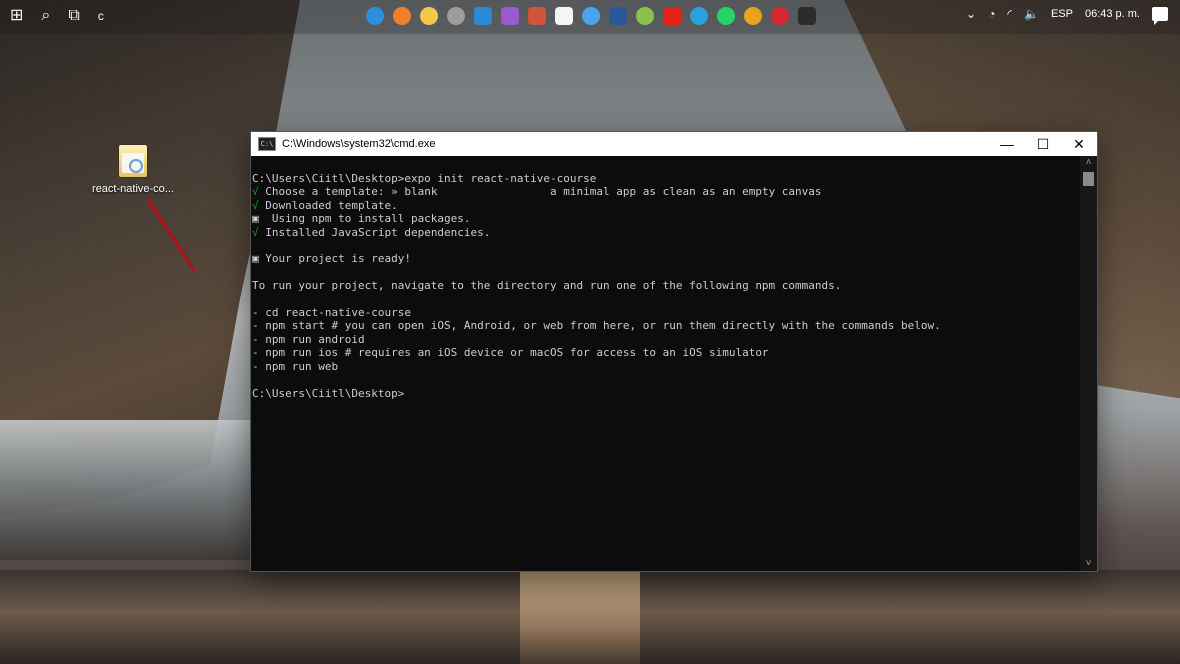 This screenshot has height=664, width=1180. Describe the element at coordinates (1031, 14) in the screenshot. I see `volume-icon: 🔈` at that location.